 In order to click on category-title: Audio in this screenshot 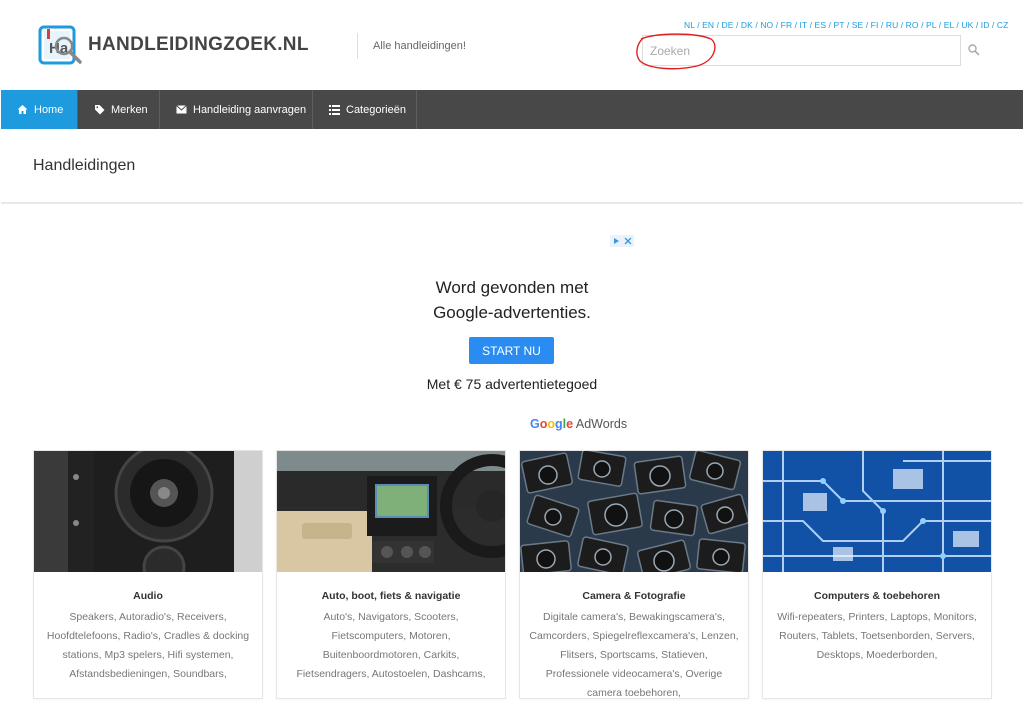, I will do `click(148, 596)`.